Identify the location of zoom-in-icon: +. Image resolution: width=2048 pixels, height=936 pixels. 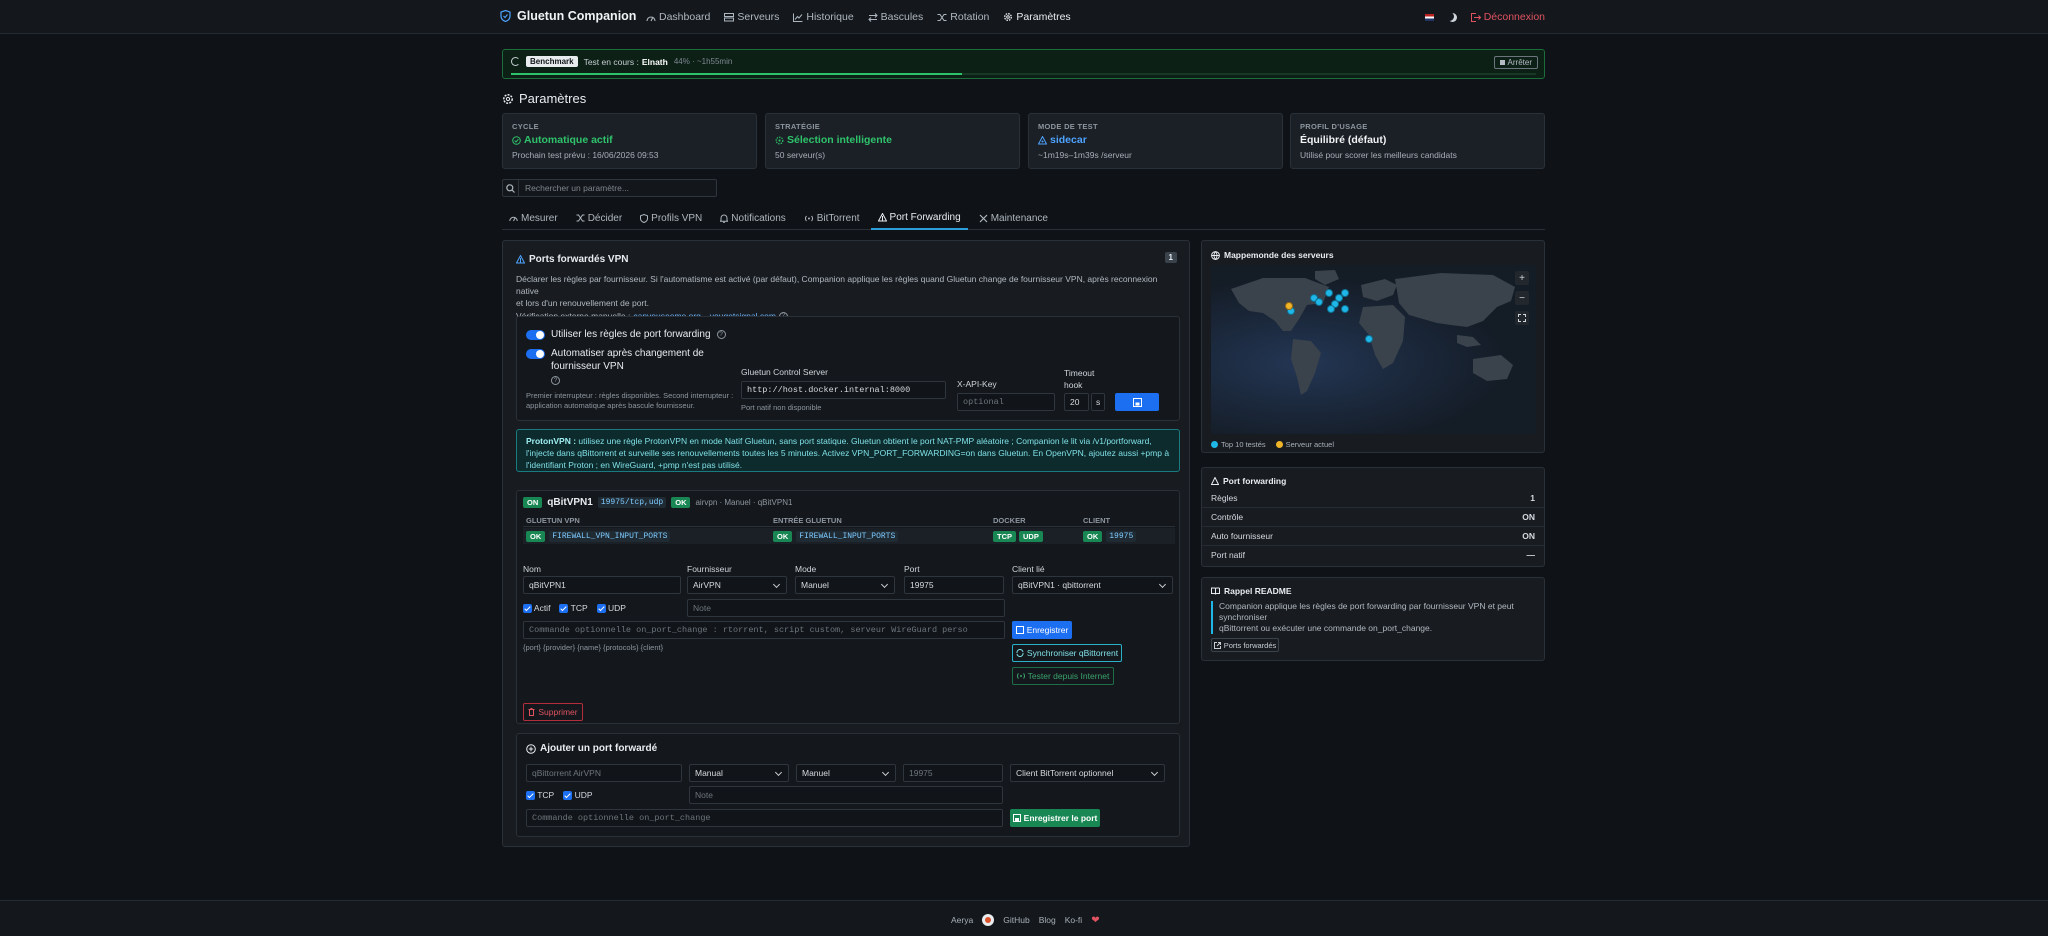
(1522, 278).